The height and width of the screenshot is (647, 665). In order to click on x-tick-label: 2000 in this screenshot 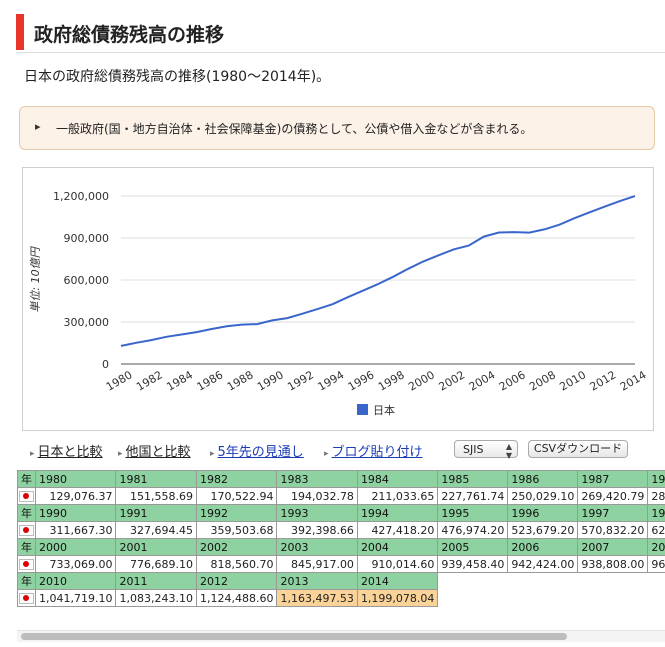, I will do `click(421, 380)`.